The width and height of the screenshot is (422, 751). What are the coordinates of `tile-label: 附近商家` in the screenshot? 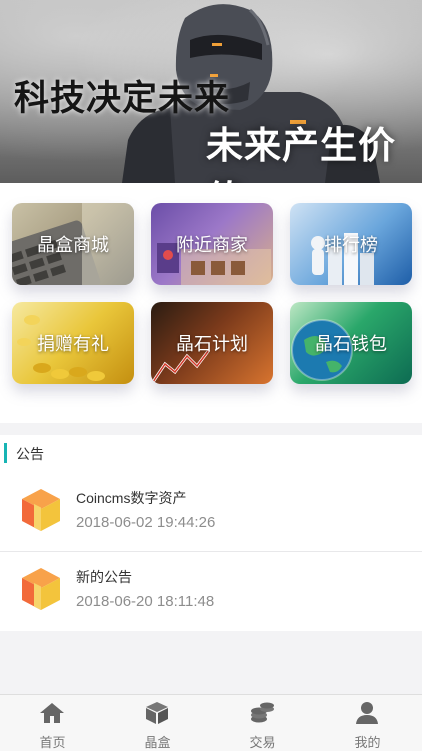 It's located at (212, 245).